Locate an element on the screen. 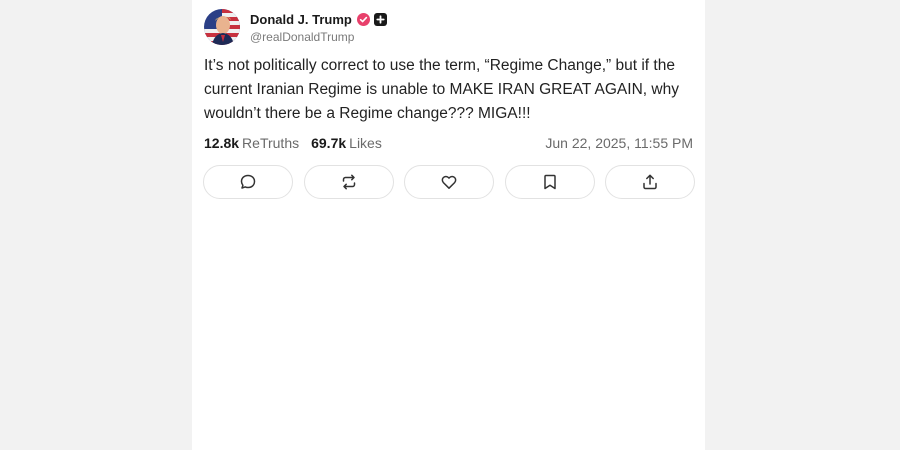 This screenshot has height=450, width=900. author-info: Donald J. Trump @realDonaldTrump is located at coordinates (318, 27).